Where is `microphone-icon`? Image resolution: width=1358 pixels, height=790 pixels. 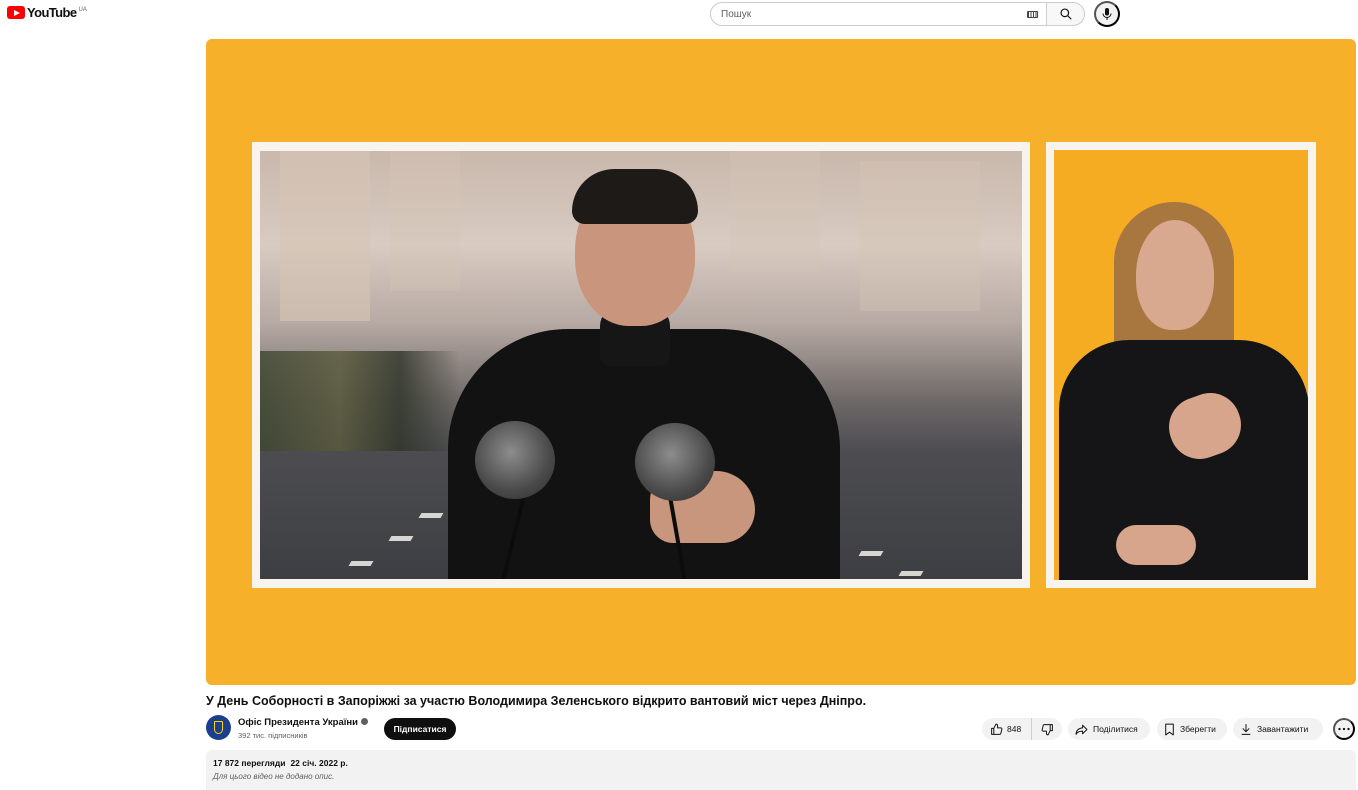 microphone-icon is located at coordinates (1107, 14).